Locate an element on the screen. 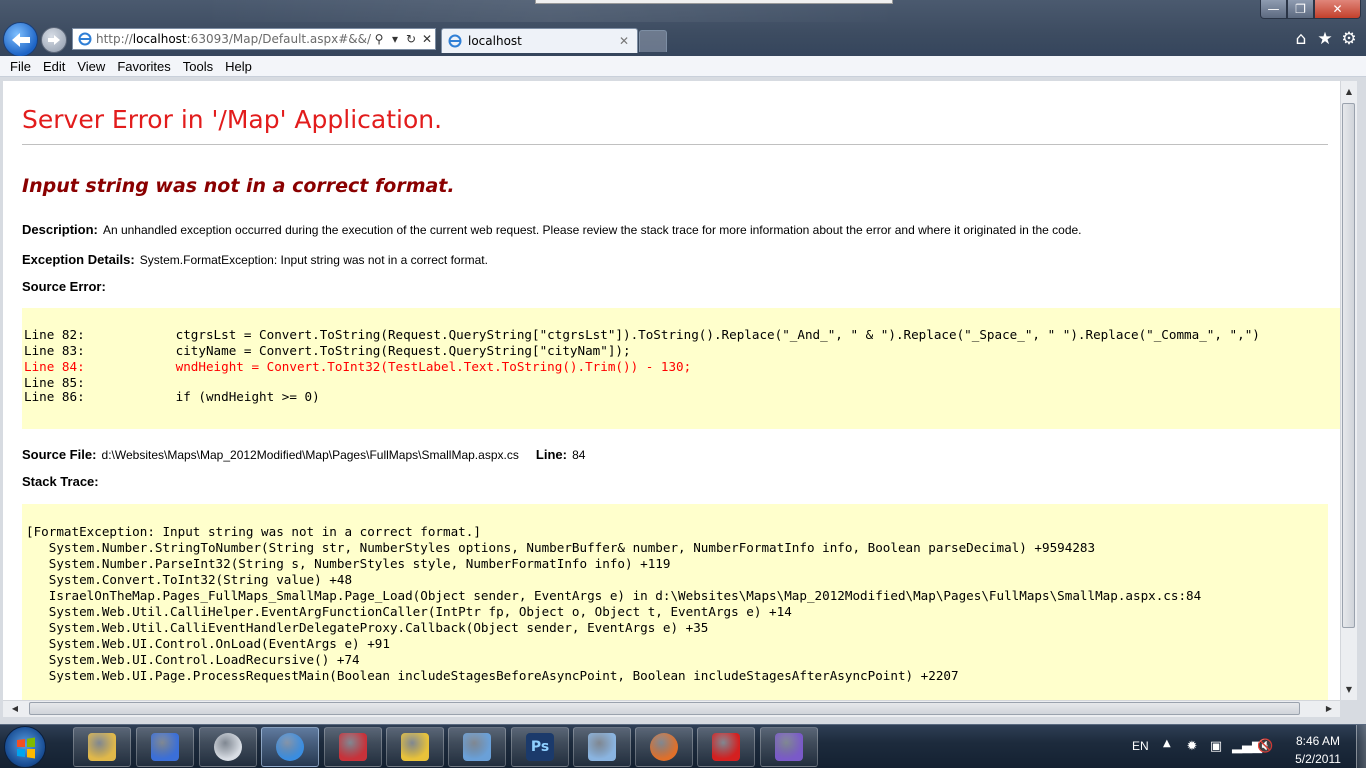  exception-label: Exception Details: is located at coordinates (78, 259).